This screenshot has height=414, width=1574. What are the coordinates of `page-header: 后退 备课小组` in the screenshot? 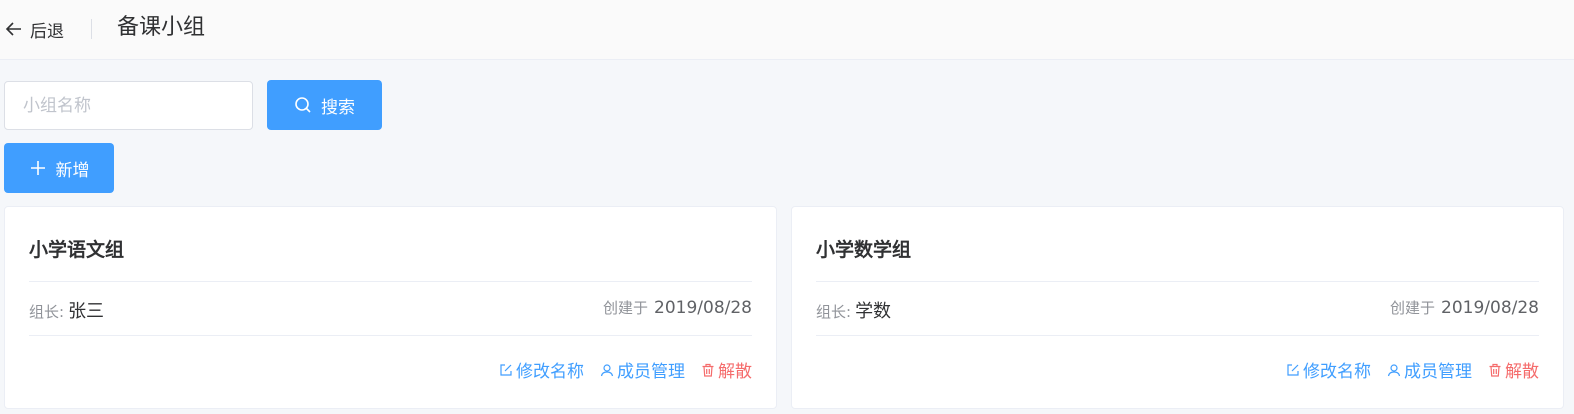 It's located at (787, 30).